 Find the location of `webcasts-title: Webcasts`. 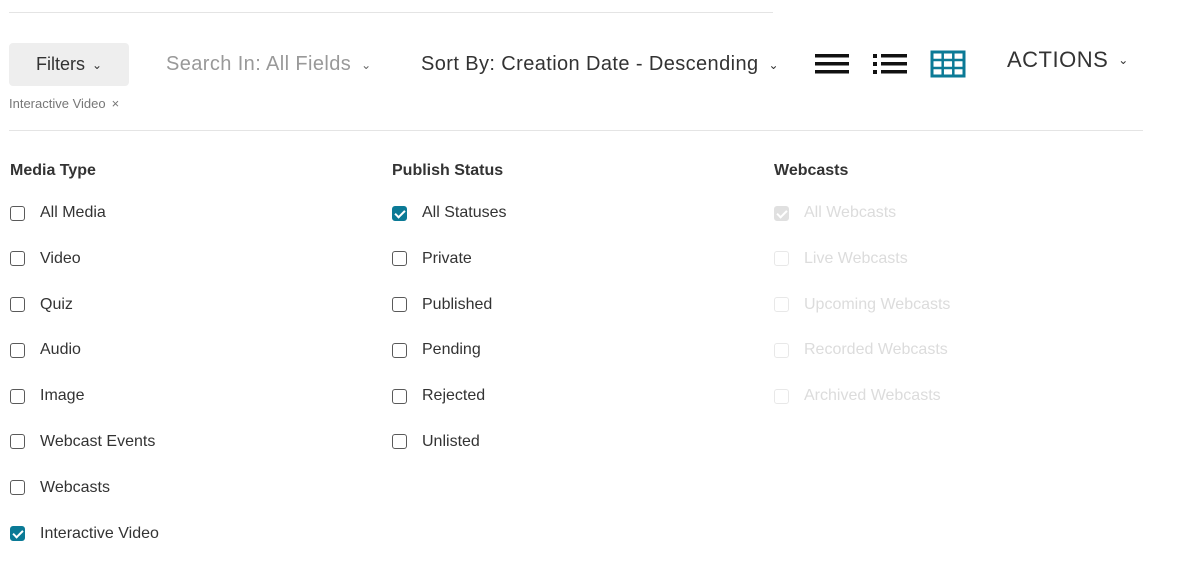

webcasts-title: Webcasts is located at coordinates (811, 170).